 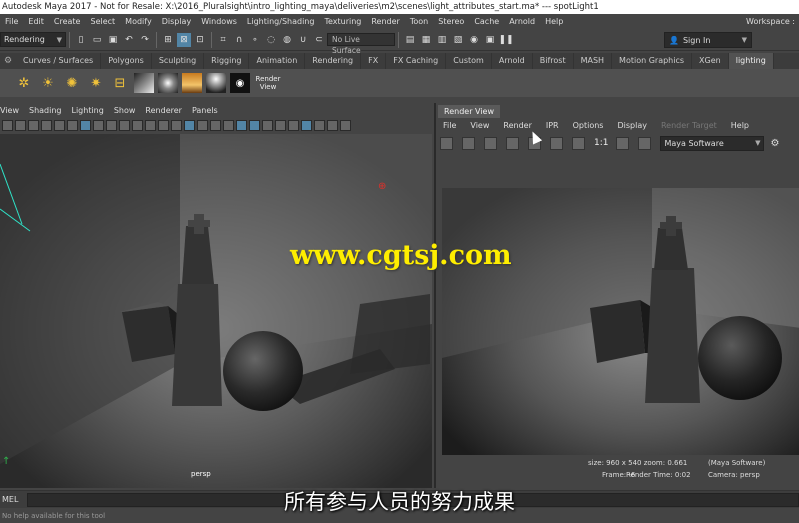 What do you see at coordinates (97, 40) in the screenshot?
I see `open-scene-icon: ▭` at bounding box center [97, 40].